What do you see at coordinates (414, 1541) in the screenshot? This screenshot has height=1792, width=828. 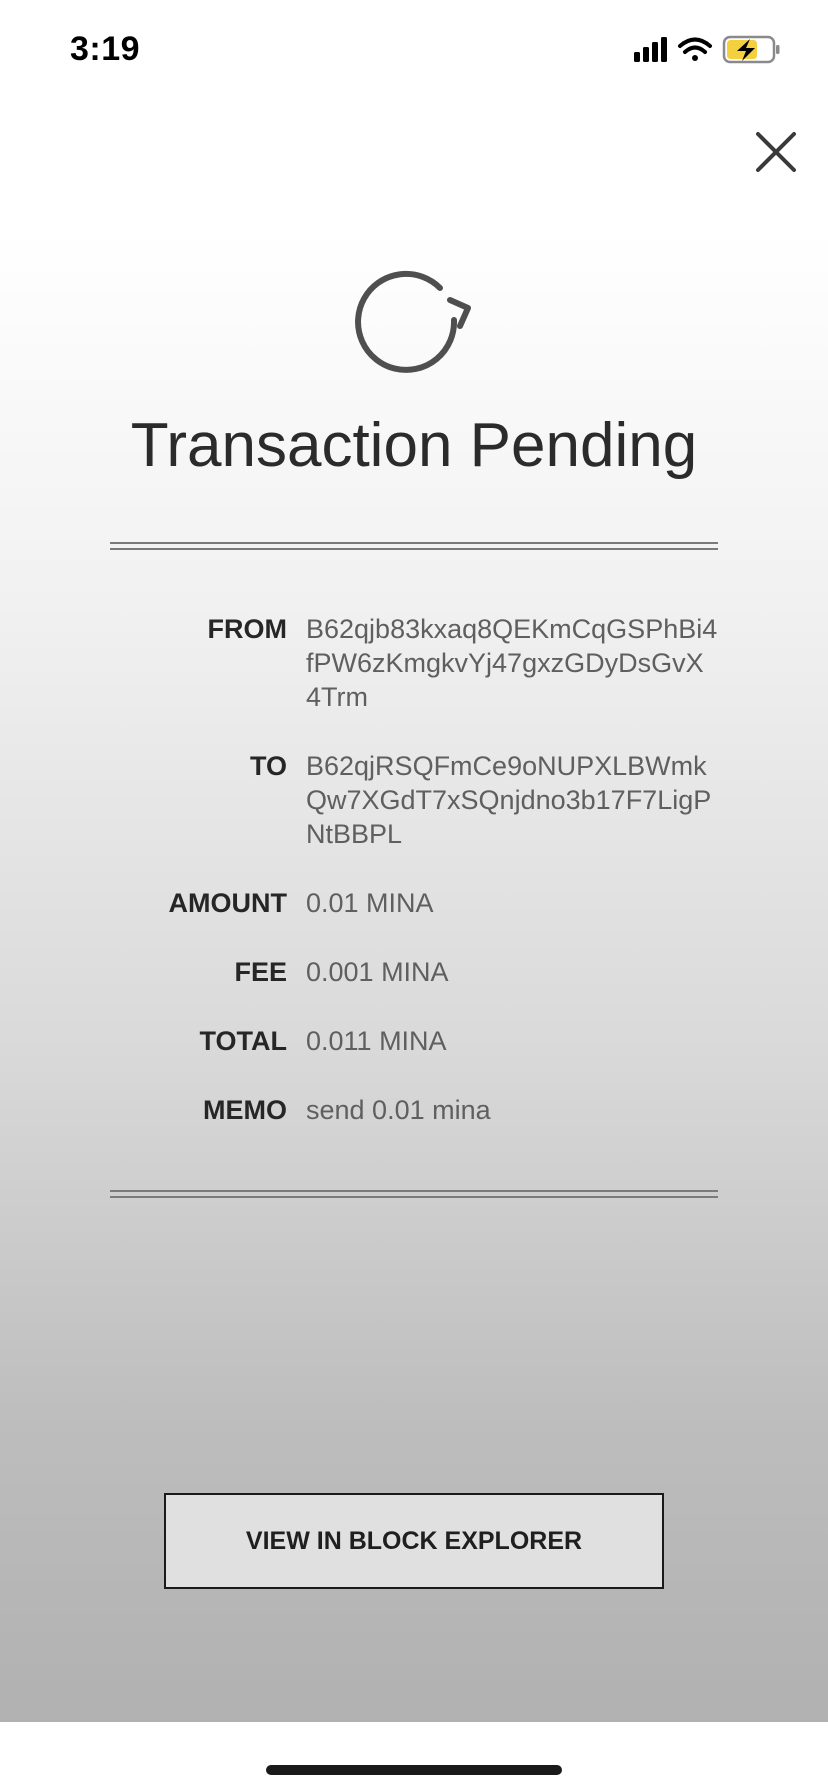 I see `view-in-block-explorer-button: VIEW IN BLOCK EXPLORER` at bounding box center [414, 1541].